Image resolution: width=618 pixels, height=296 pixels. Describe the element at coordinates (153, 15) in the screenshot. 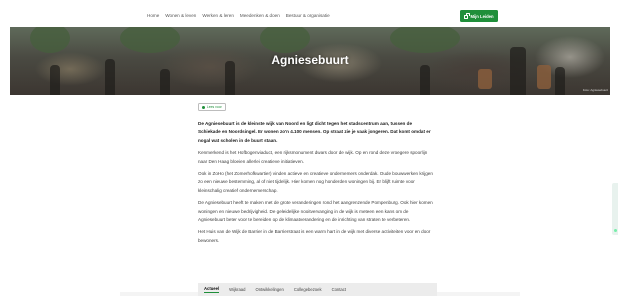

I see `nav-link-home: Home` at that location.